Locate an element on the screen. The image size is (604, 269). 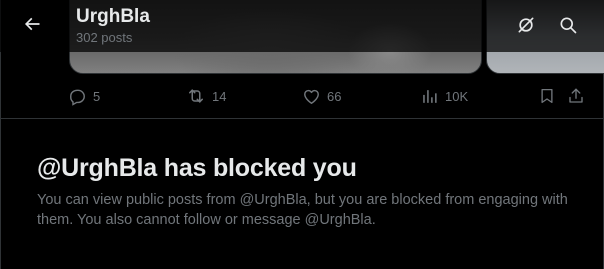
grok-icon is located at coordinates (526, 25).